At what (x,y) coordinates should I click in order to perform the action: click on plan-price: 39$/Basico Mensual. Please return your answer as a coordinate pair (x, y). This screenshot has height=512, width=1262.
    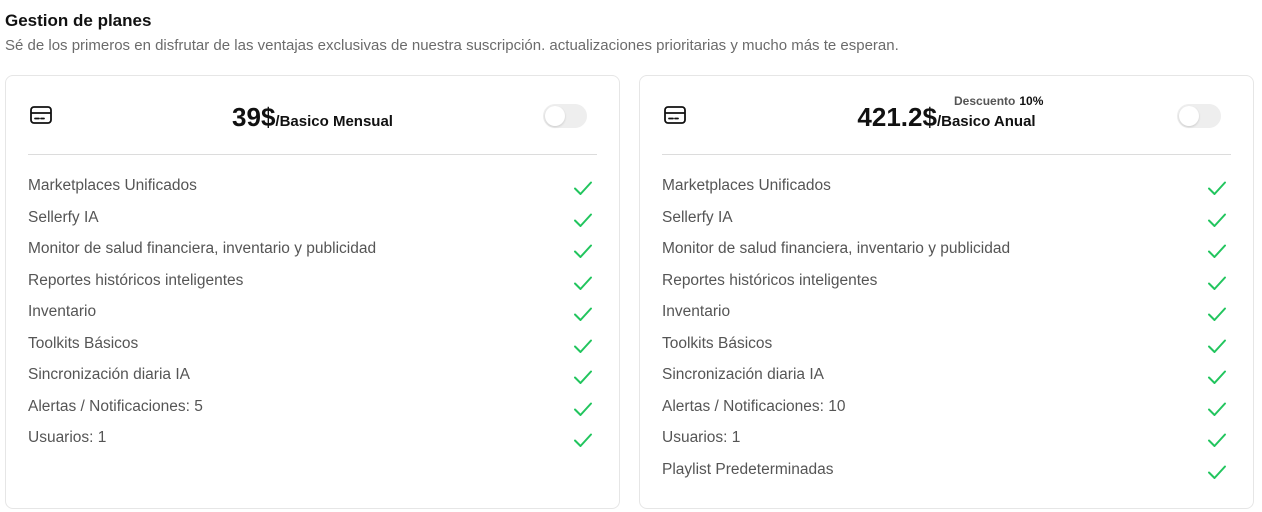
    Looking at the image, I should click on (312, 117).